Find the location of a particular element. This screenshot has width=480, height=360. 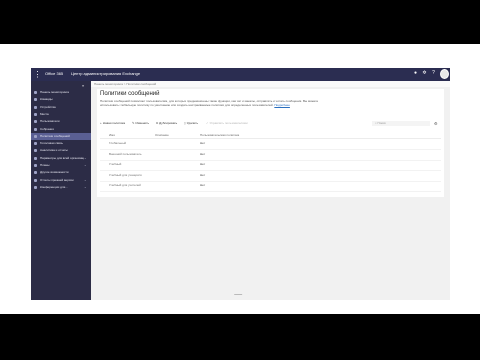

table-row: Учебный для учащихся Нет is located at coordinates (270, 176).